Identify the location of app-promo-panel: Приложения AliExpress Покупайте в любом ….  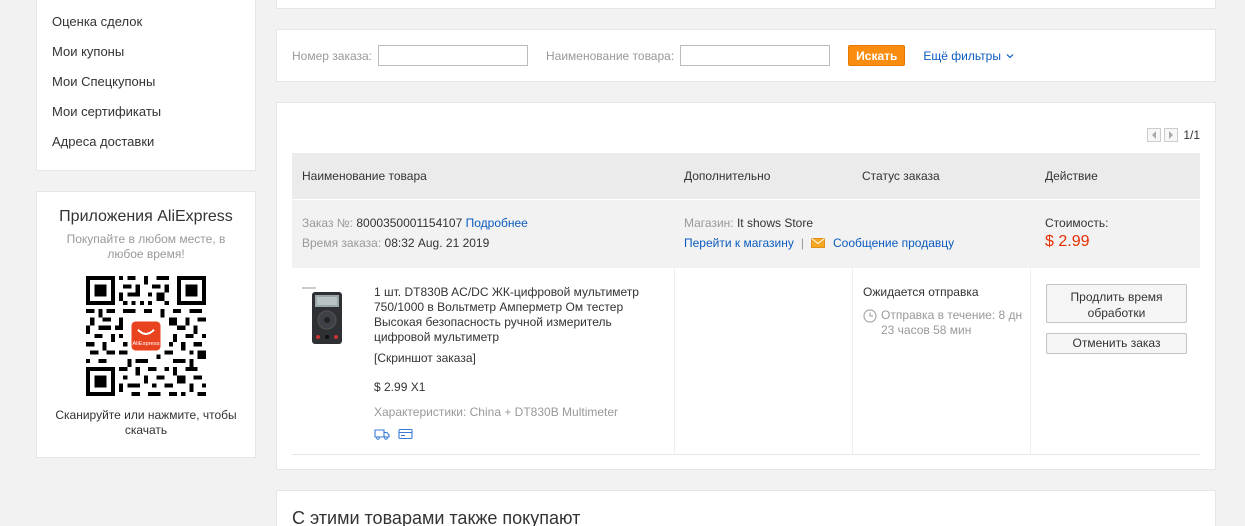
(146, 324).